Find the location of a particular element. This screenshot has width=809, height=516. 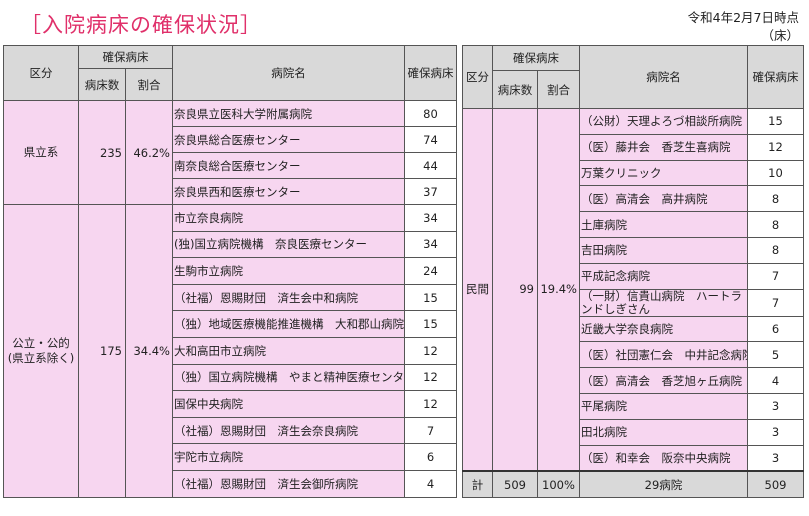

group-beds: 99 is located at coordinates (515, 289).